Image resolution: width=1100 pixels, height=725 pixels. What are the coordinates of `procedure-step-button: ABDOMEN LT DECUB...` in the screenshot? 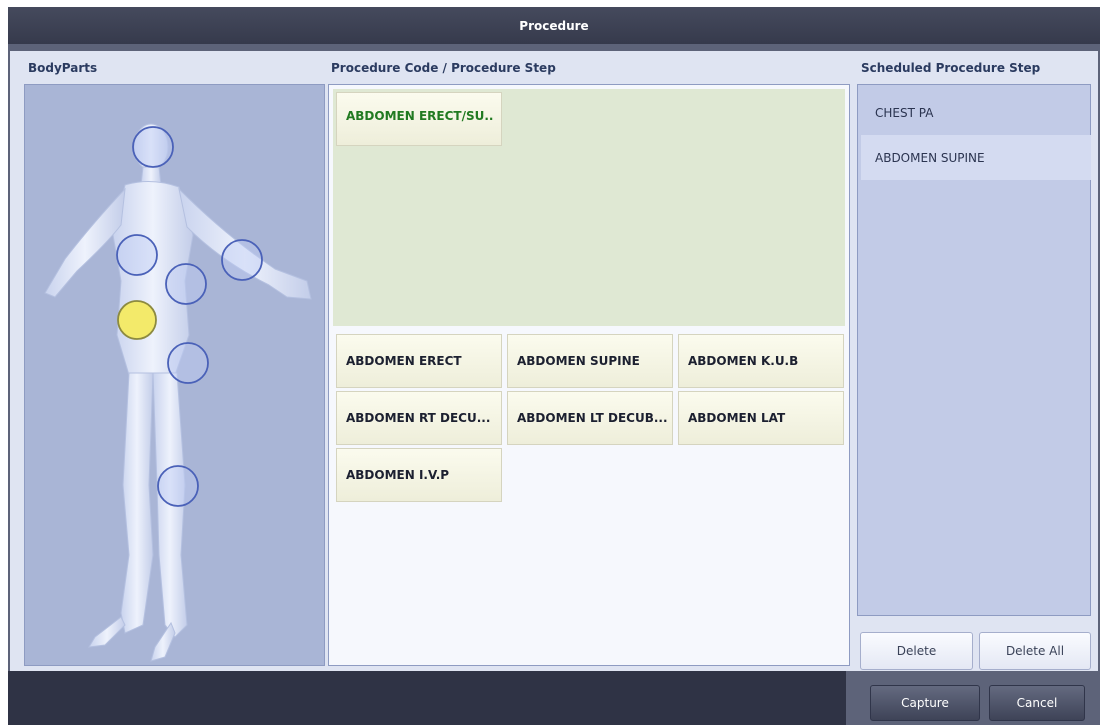 It's located at (590, 418).